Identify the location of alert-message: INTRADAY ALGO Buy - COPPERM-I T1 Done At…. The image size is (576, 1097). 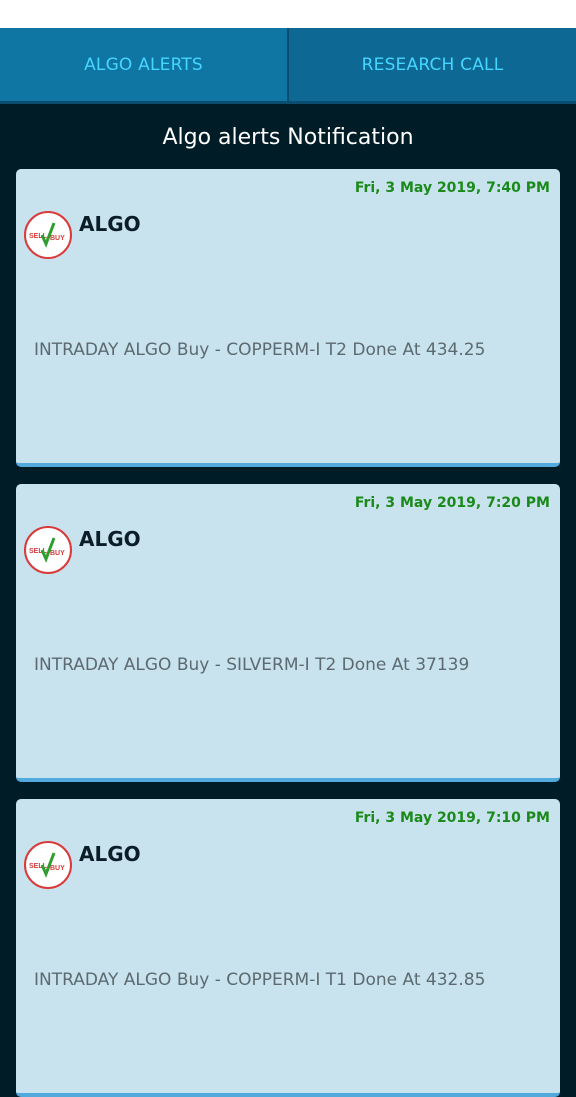
(260, 980).